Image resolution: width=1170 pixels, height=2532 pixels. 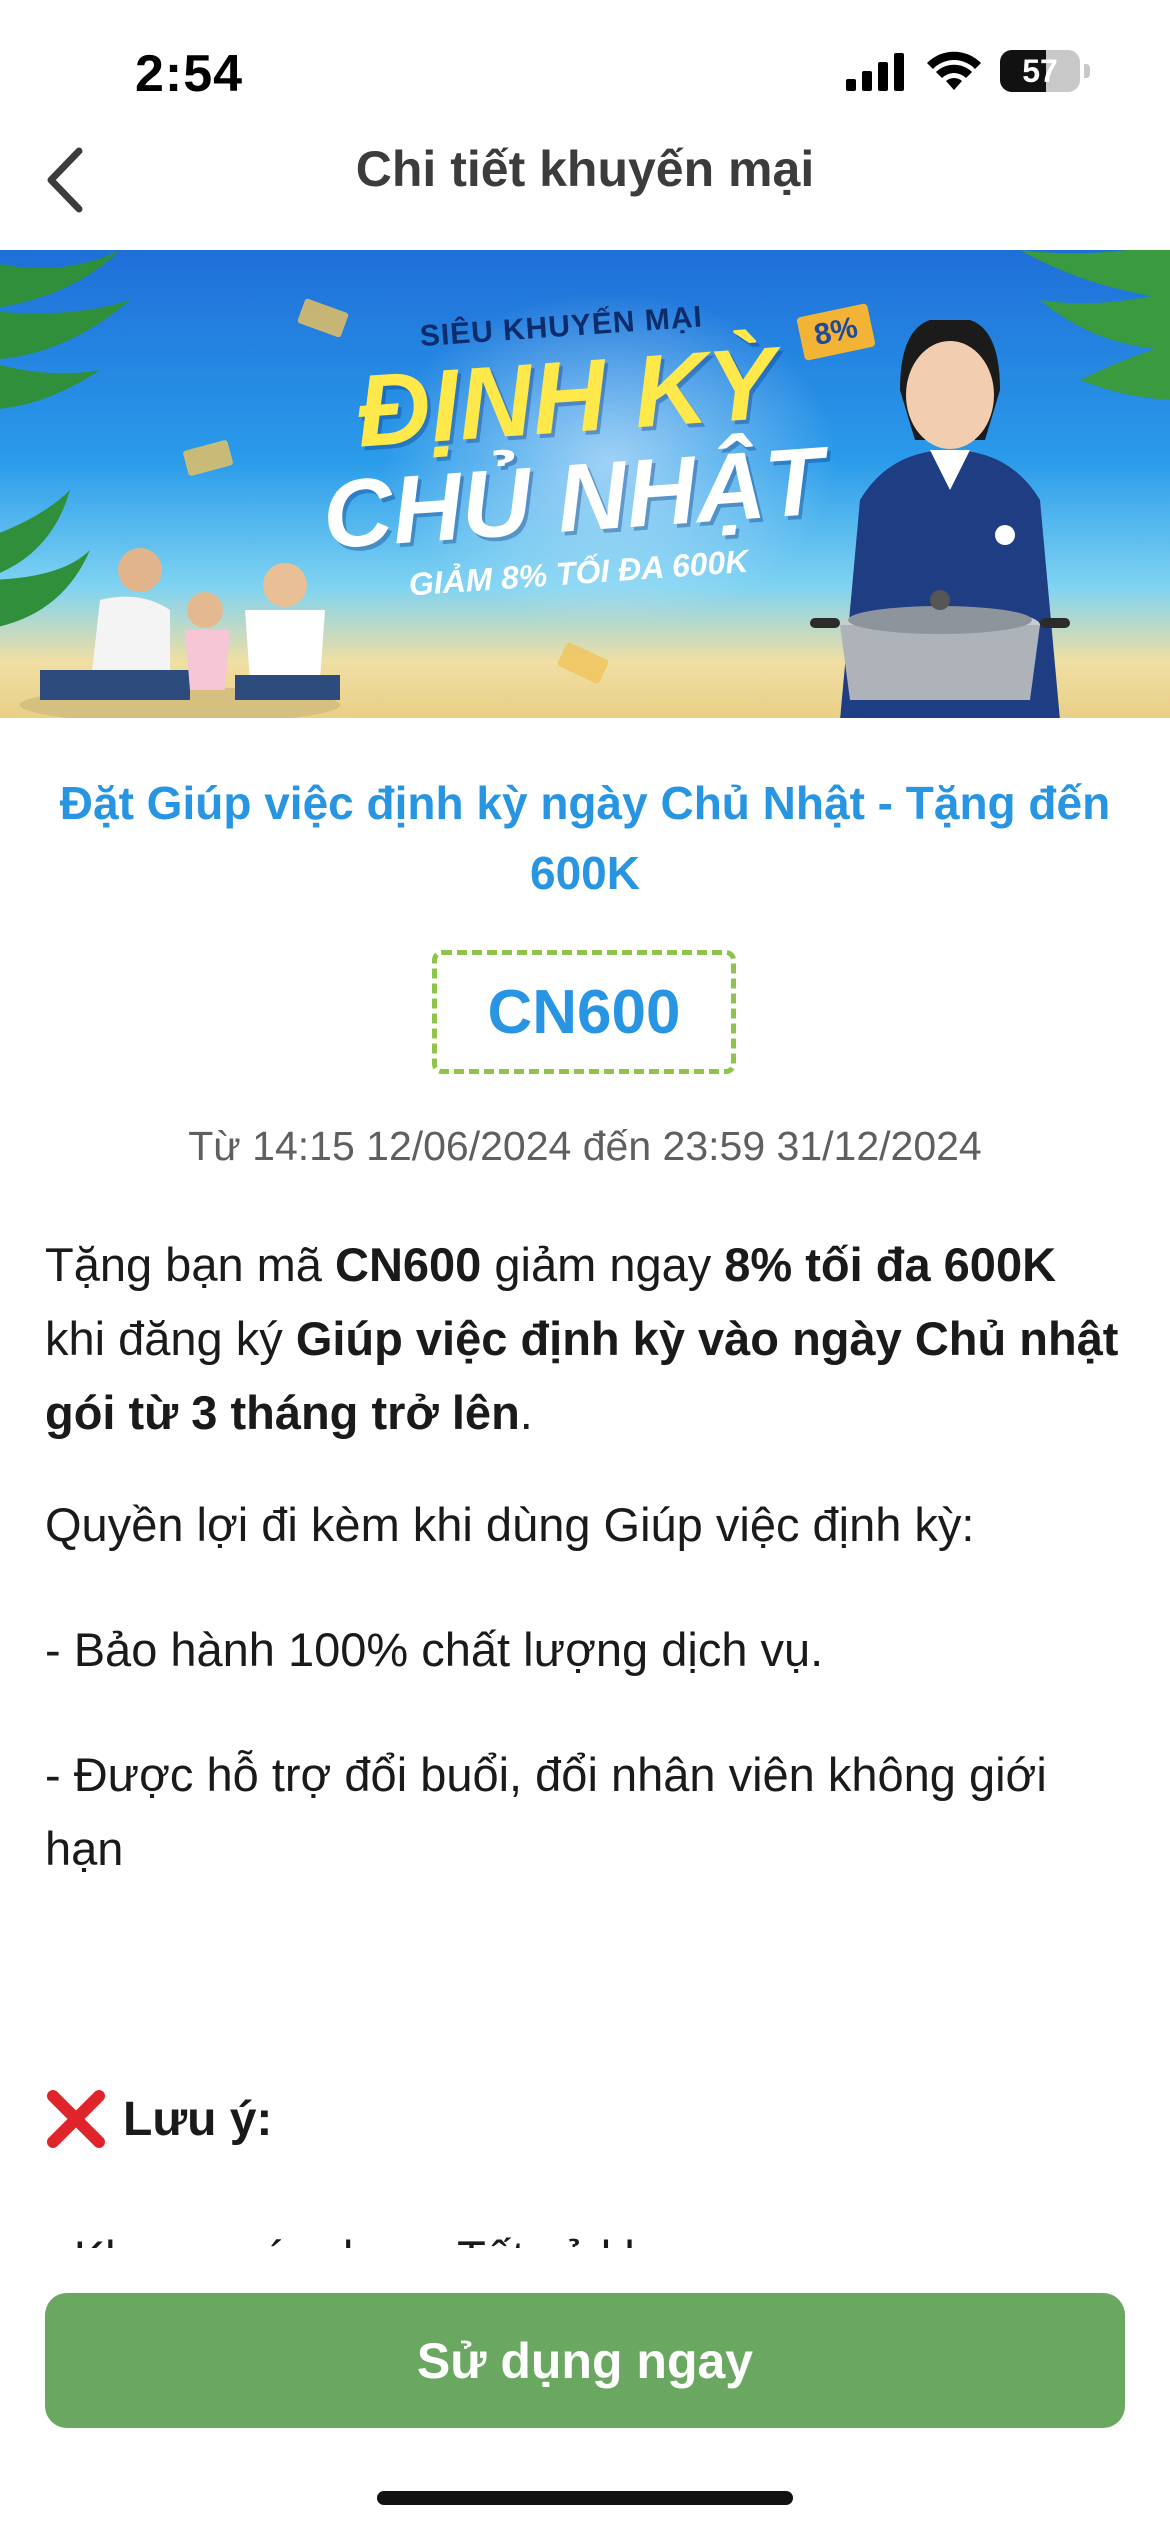 I want to click on wifi-icon, so click(x=954, y=70).